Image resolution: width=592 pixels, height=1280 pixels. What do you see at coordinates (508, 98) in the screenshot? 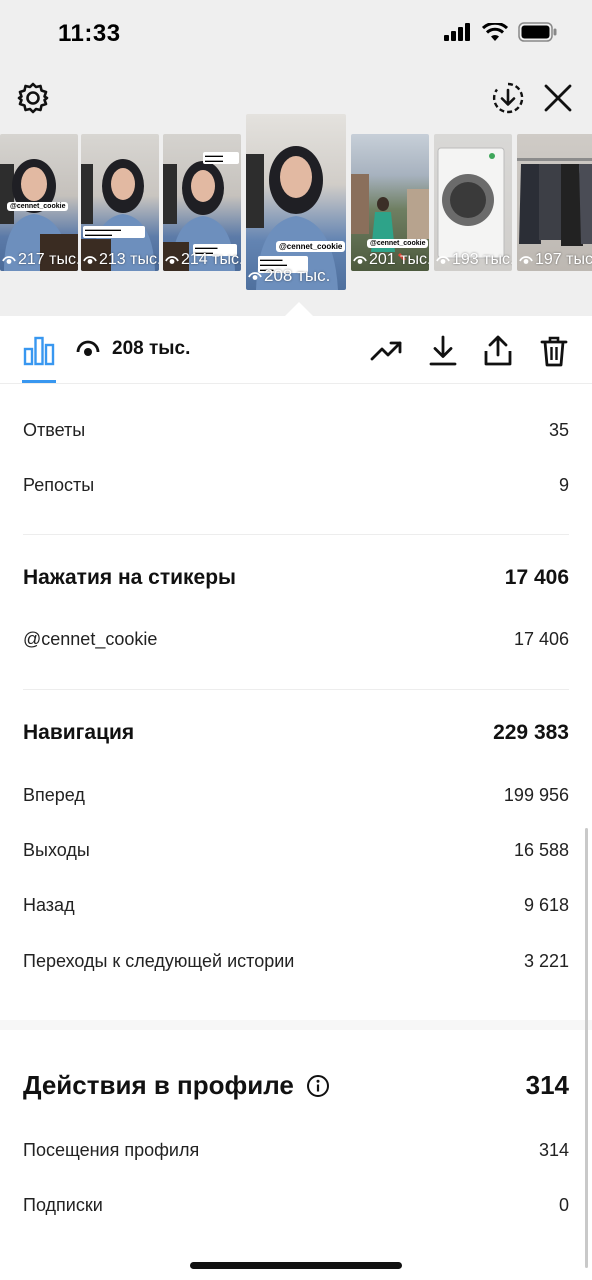
I see `download-circle-icon` at bounding box center [508, 98].